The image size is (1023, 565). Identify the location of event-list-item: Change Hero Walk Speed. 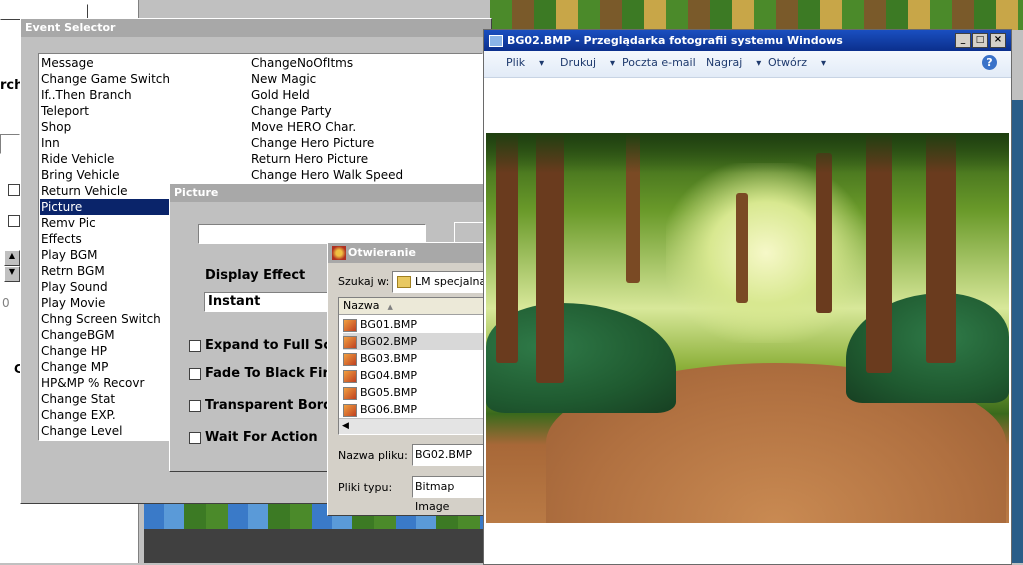
(361, 175).